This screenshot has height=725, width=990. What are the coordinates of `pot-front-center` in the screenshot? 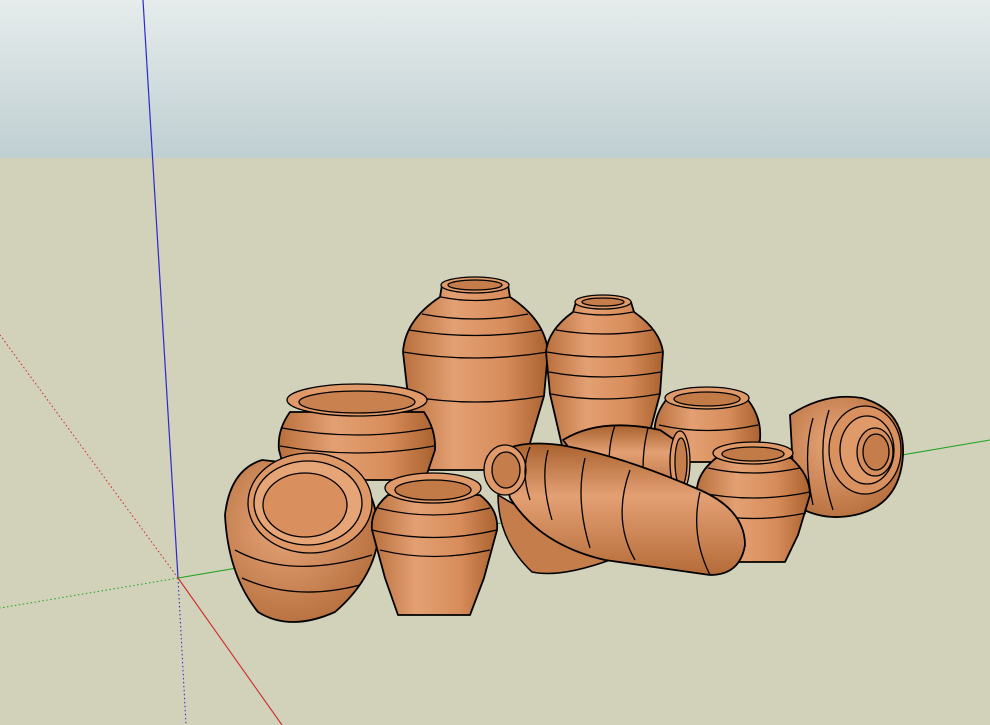 It's located at (434, 544).